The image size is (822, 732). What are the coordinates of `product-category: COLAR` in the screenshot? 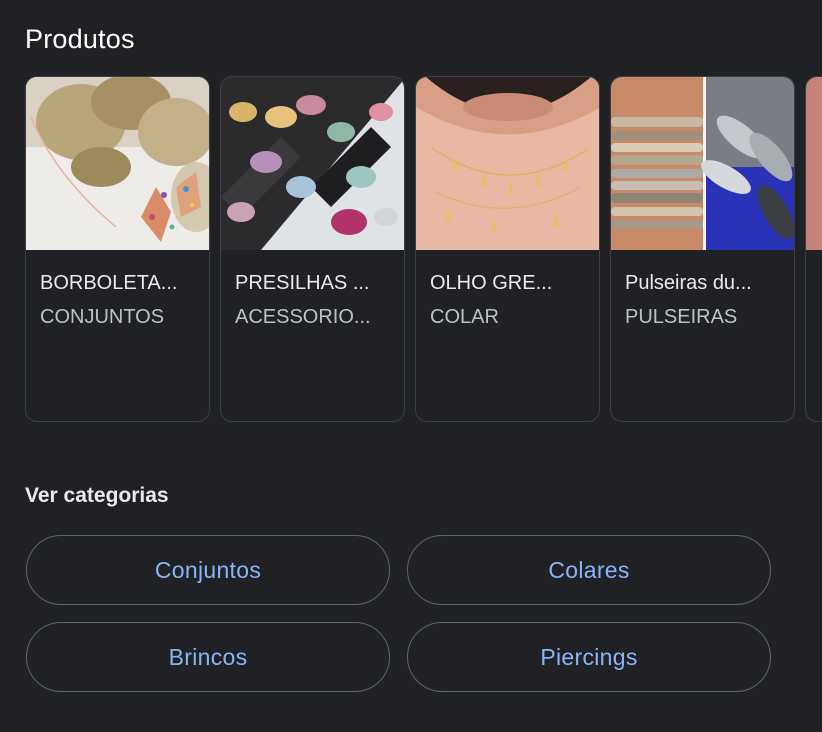 It's located at (464, 317).